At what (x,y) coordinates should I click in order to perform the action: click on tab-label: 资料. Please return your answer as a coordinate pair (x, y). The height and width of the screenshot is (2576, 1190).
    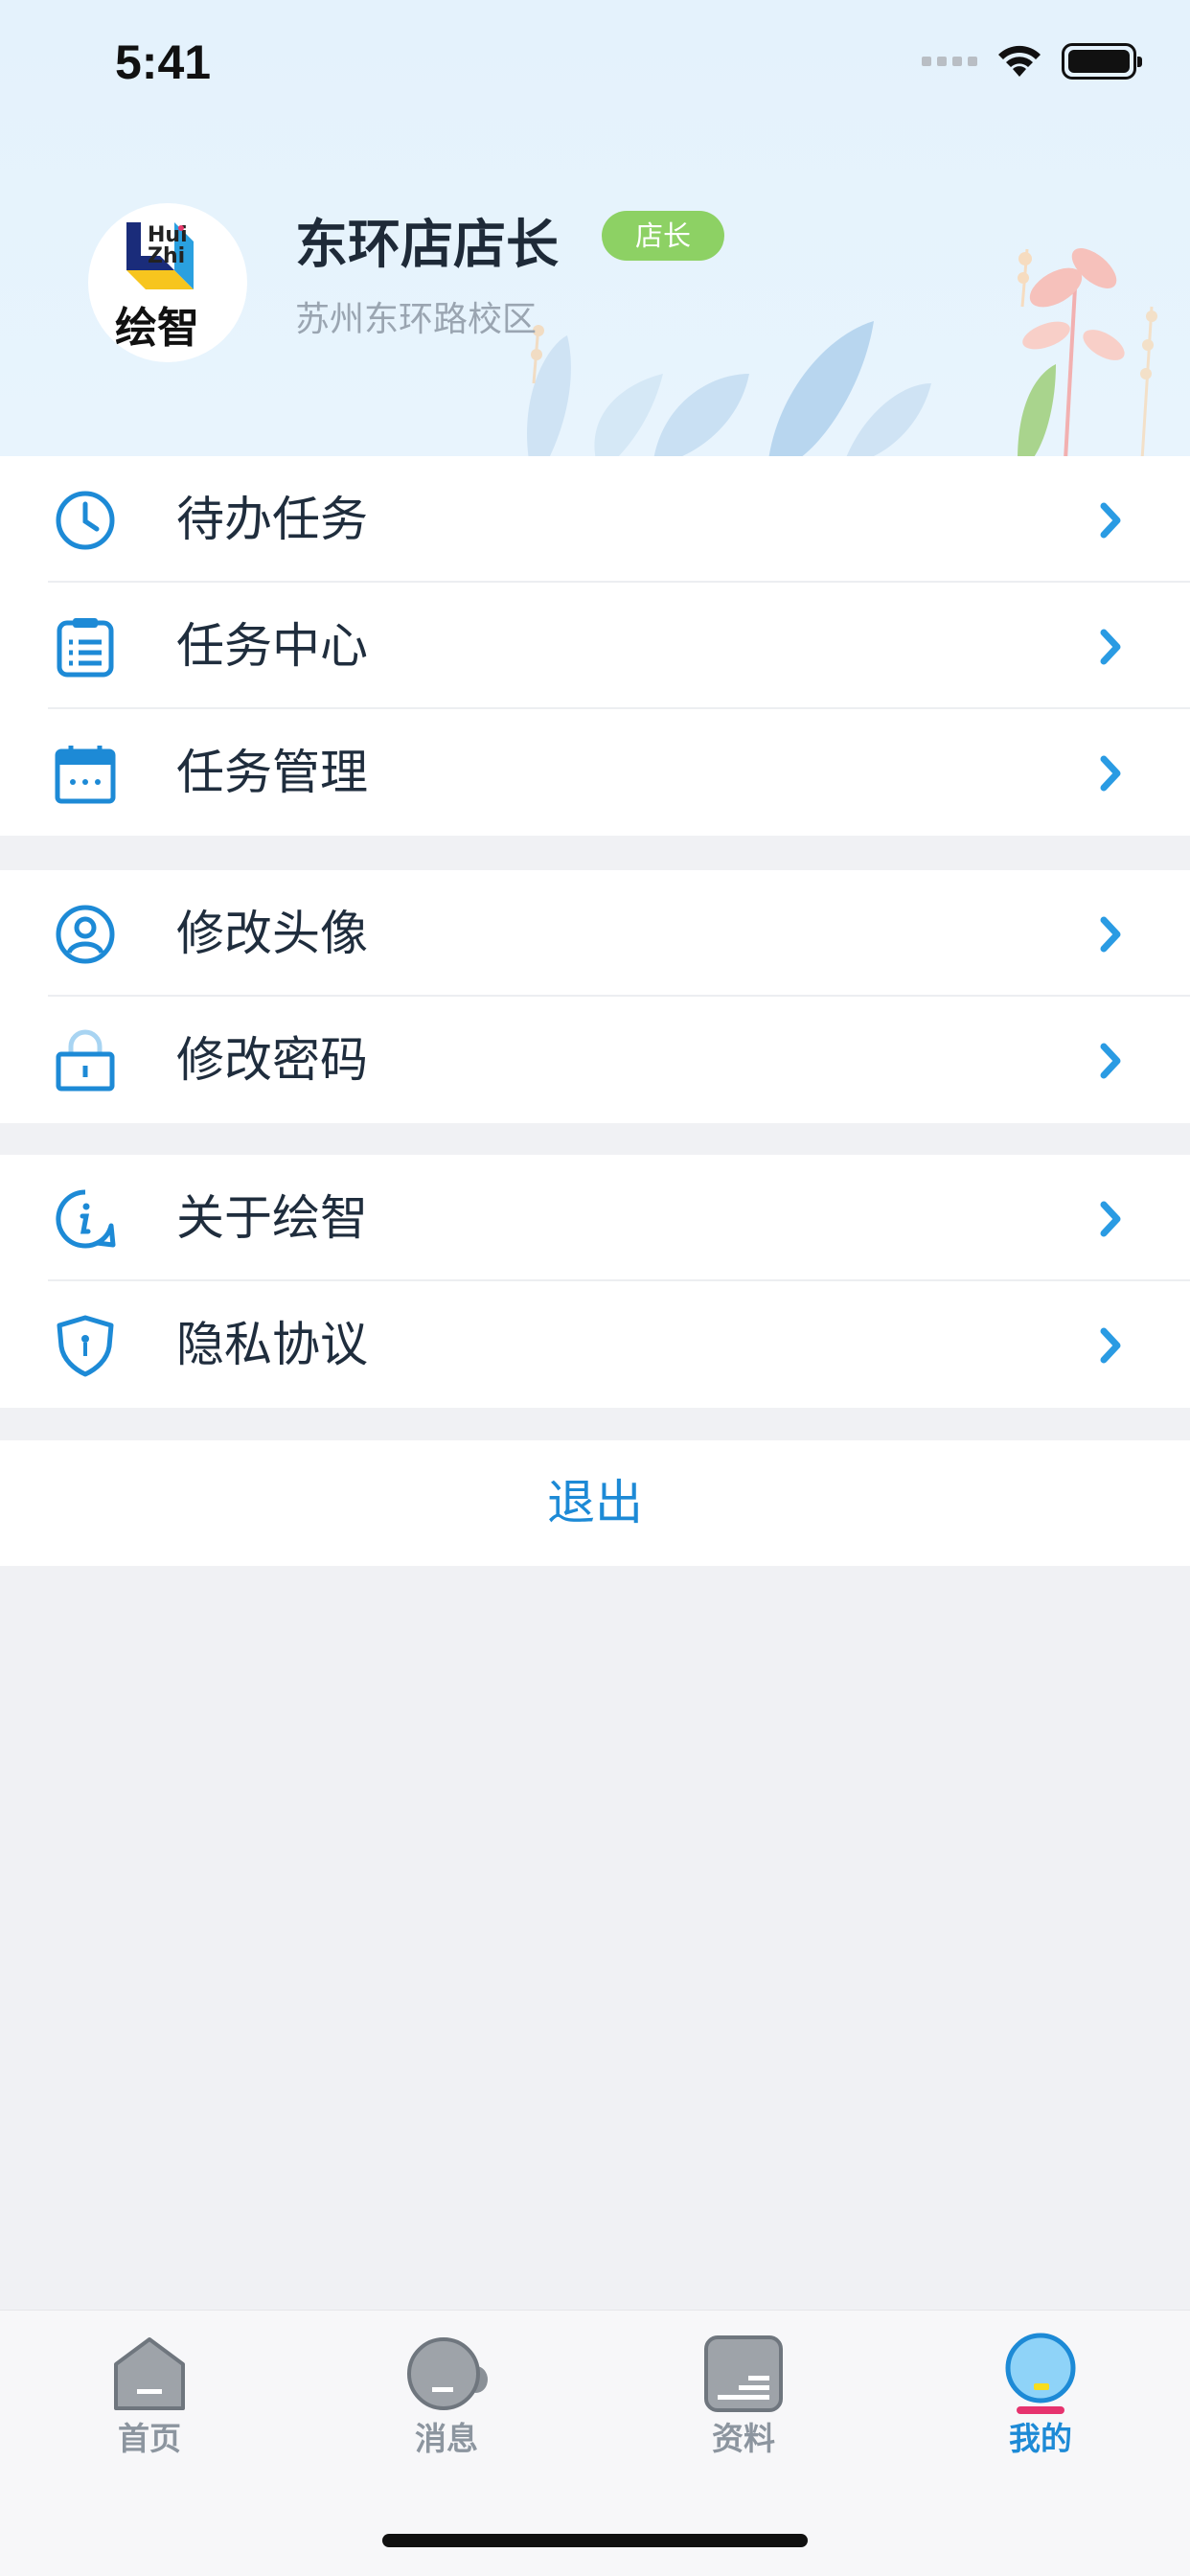
    Looking at the image, I should click on (744, 2438).